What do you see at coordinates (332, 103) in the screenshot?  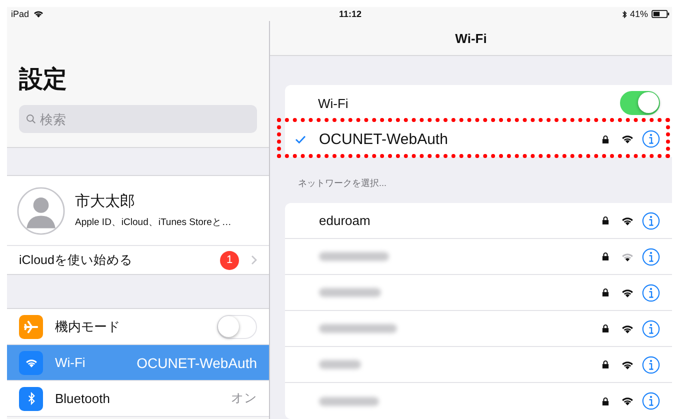 I see `wifi-label: Wi-Fi` at bounding box center [332, 103].